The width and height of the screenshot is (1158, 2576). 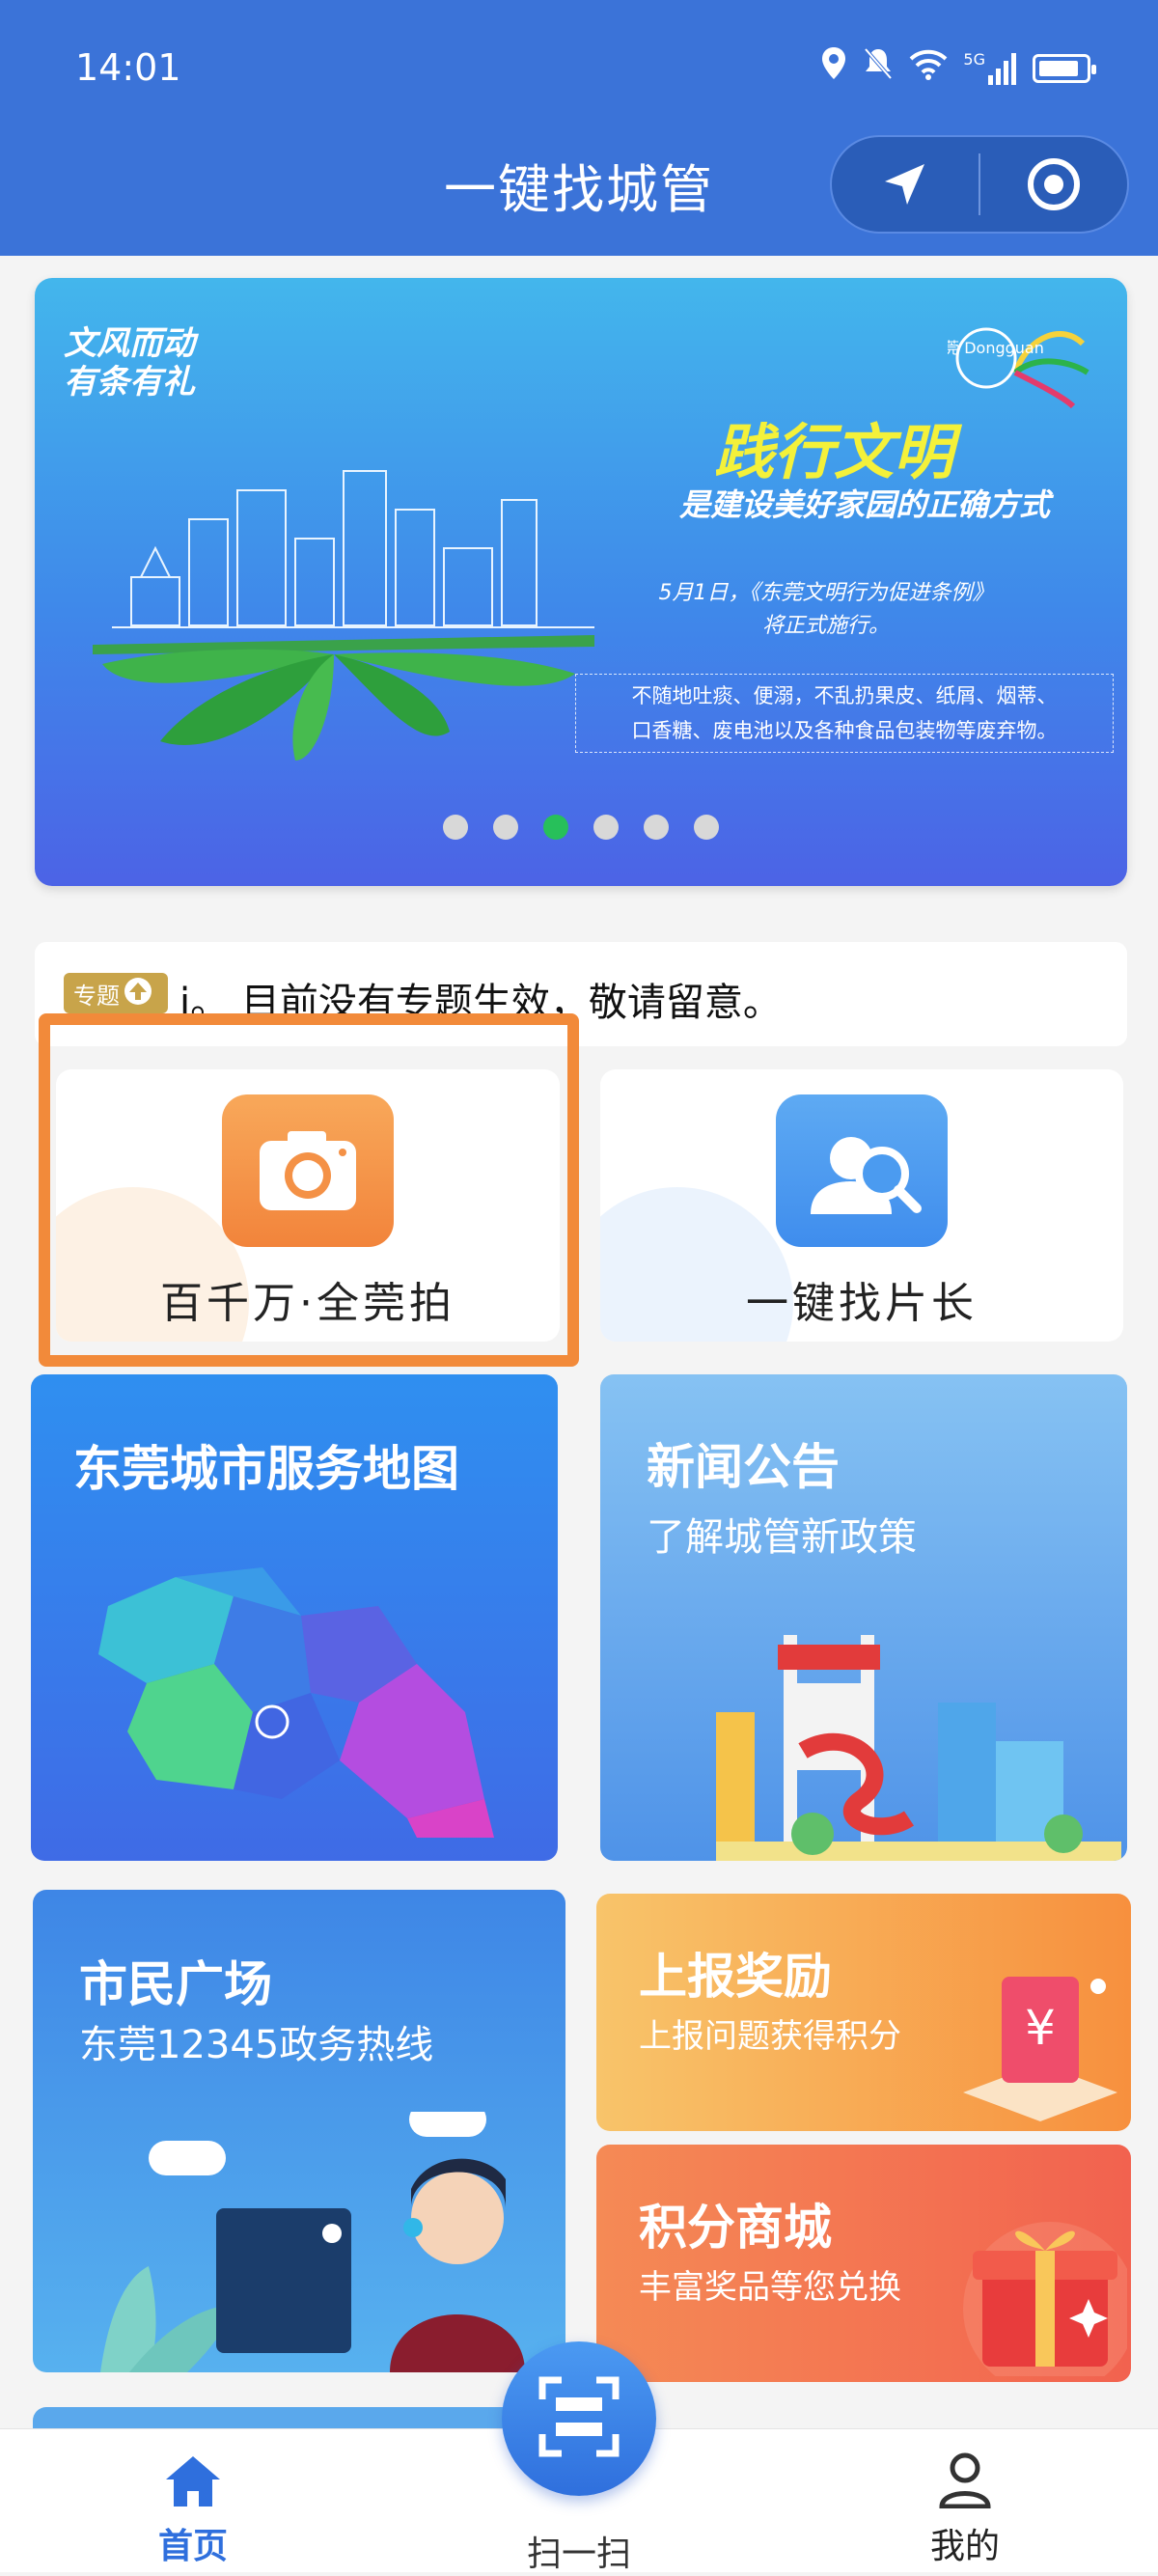 What do you see at coordinates (743, 1467) in the screenshot?
I see `tile-title: 新闻公告` at bounding box center [743, 1467].